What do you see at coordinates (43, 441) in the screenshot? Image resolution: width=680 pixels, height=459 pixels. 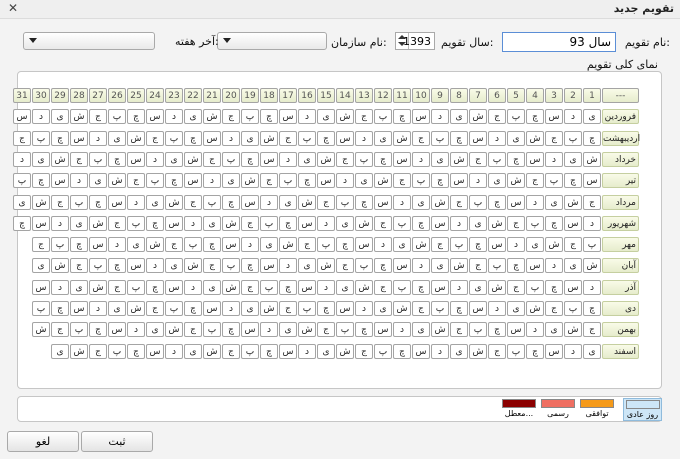 I see `cancel-button: لغو` at bounding box center [43, 441].